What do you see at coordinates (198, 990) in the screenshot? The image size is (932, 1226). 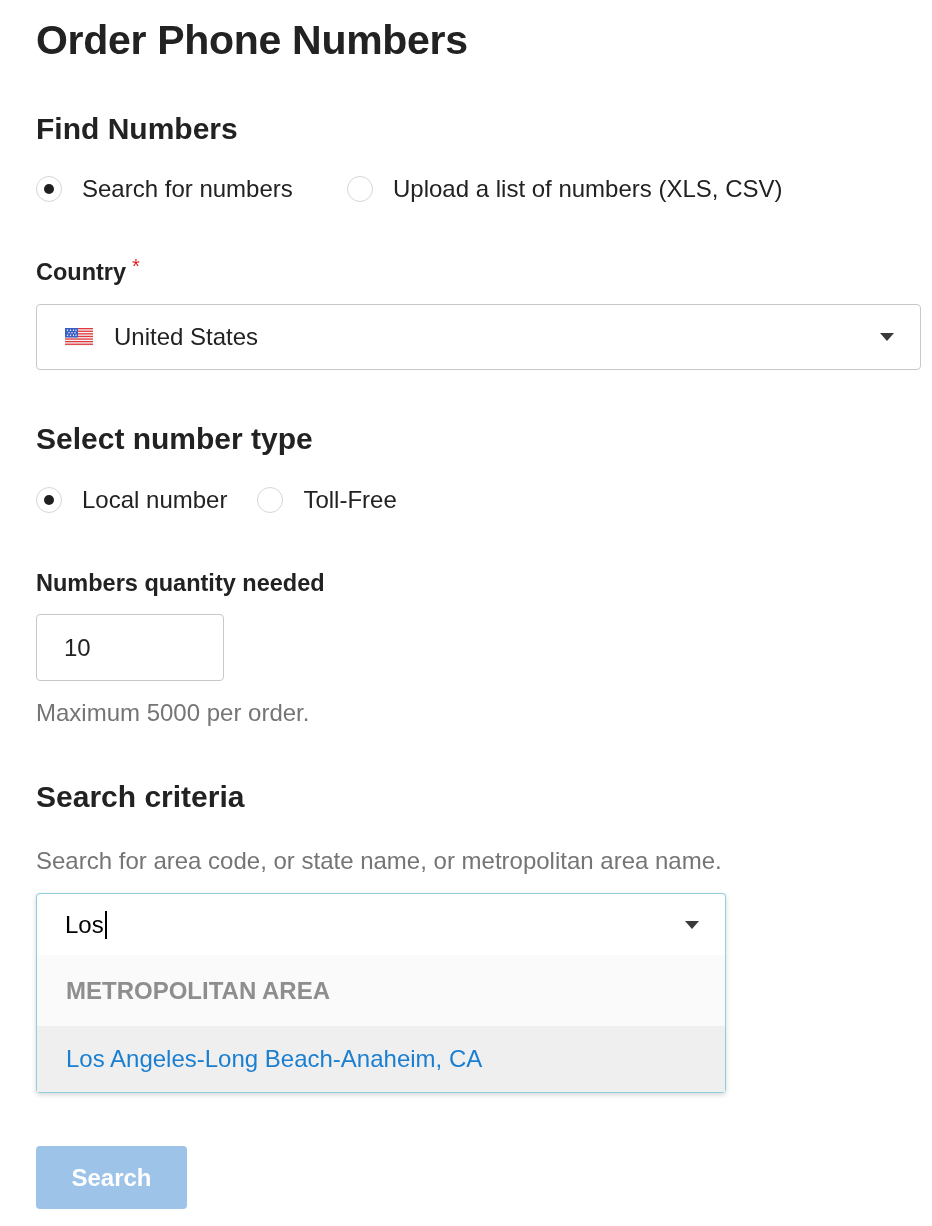 I see `group-heading: METROPOLITAN AREA` at bounding box center [198, 990].